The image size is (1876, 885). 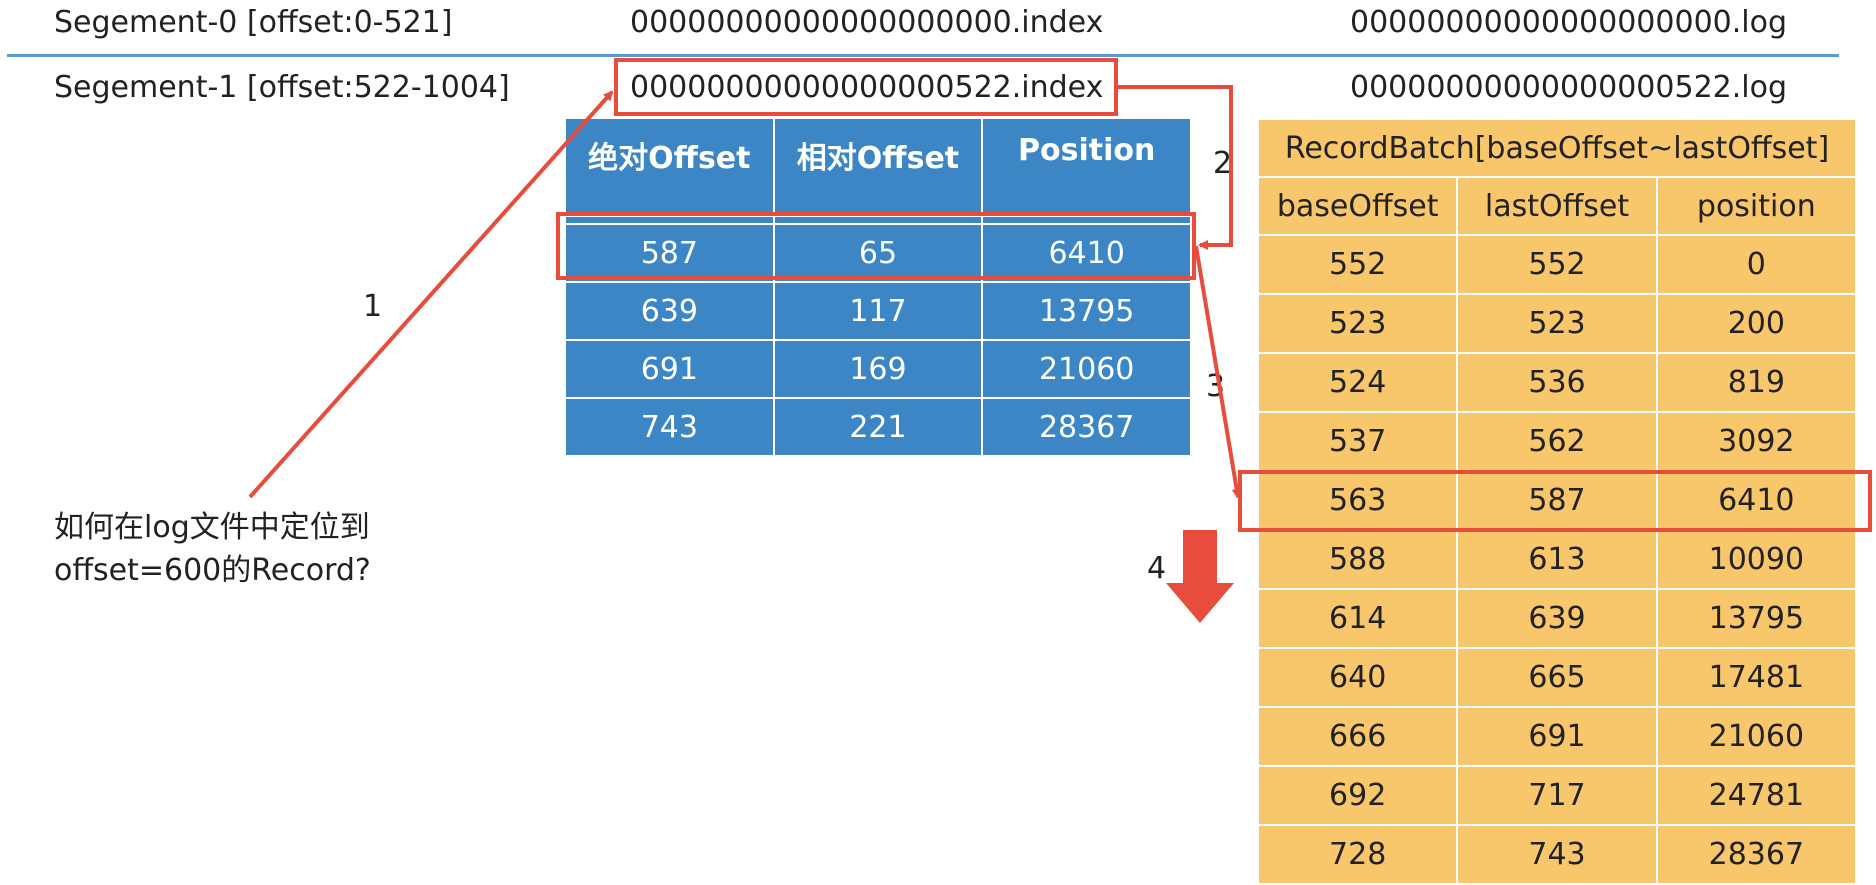 I want to click on step-4-down-arrow-icon, so click(x=1200, y=576).